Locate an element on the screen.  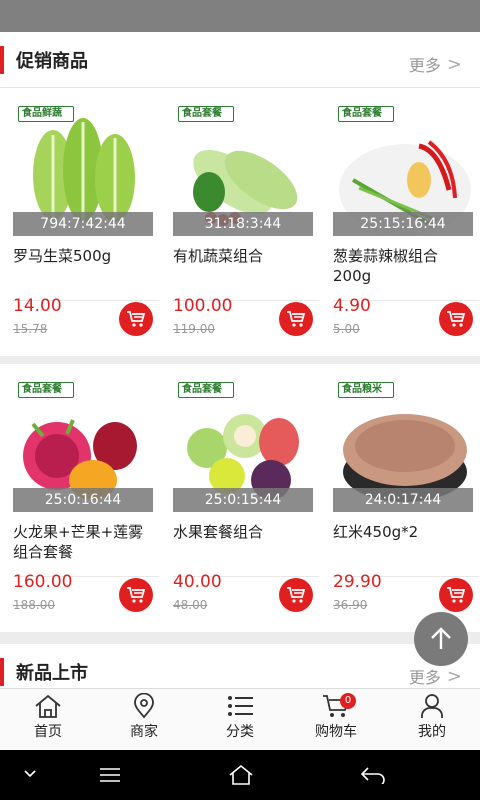
original-price: 119.00 is located at coordinates (194, 329).